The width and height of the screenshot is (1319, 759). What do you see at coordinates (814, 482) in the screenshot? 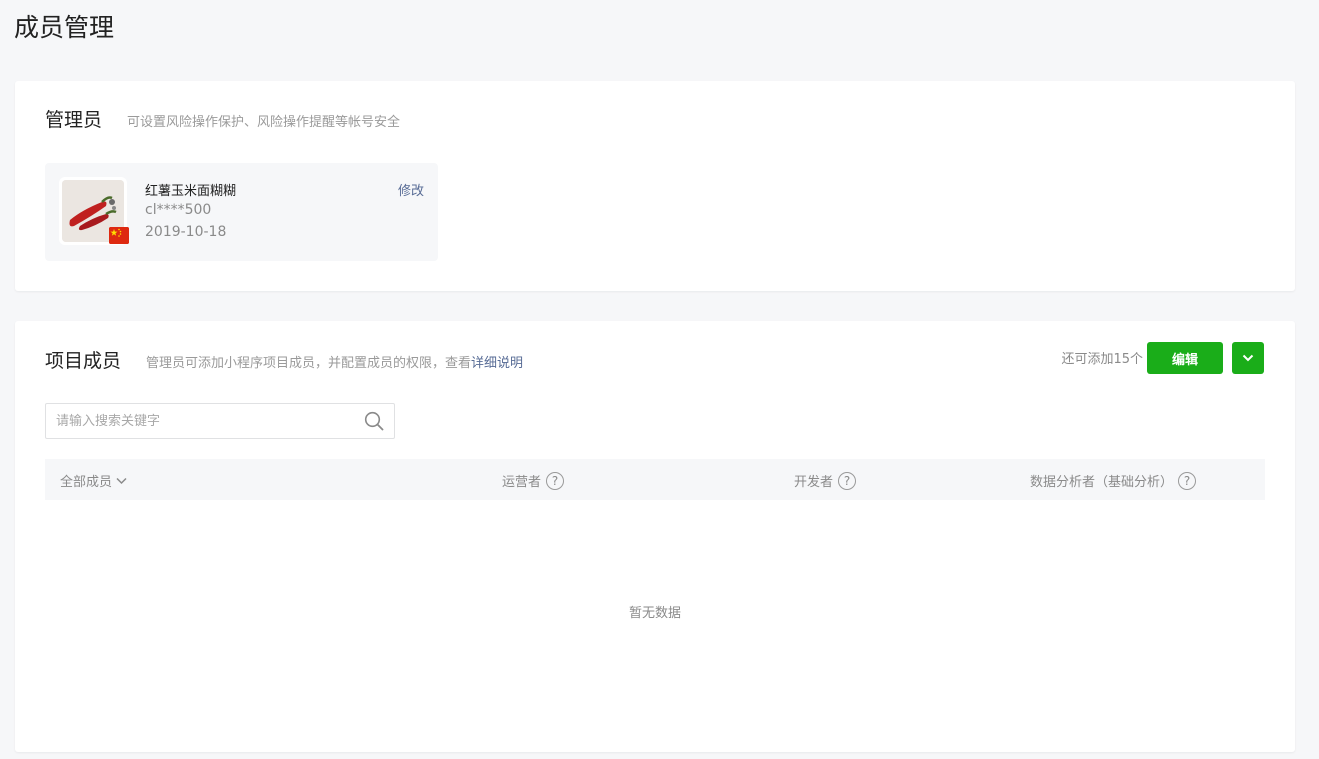
I see `column-header-label: 开发者` at bounding box center [814, 482].